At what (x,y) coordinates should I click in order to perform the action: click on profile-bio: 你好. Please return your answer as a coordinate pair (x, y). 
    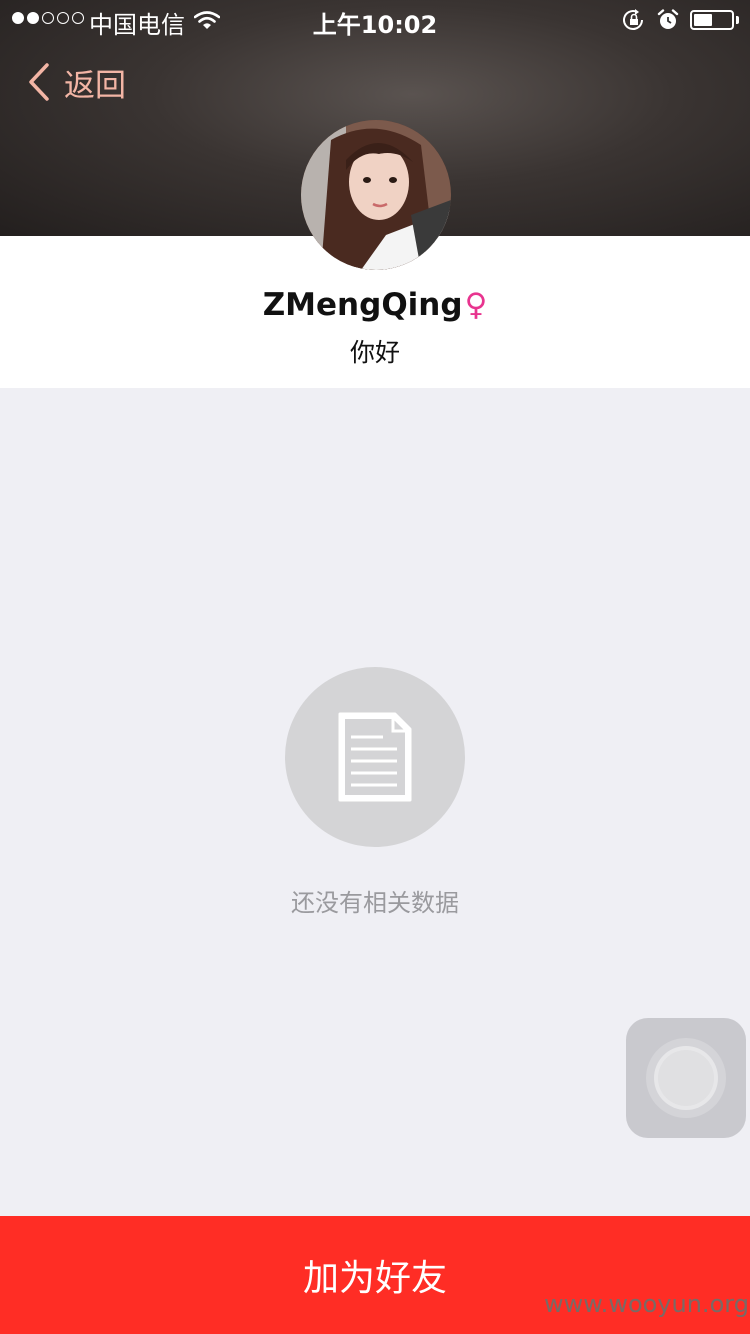
    Looking at the image, I should click on (374, 352).